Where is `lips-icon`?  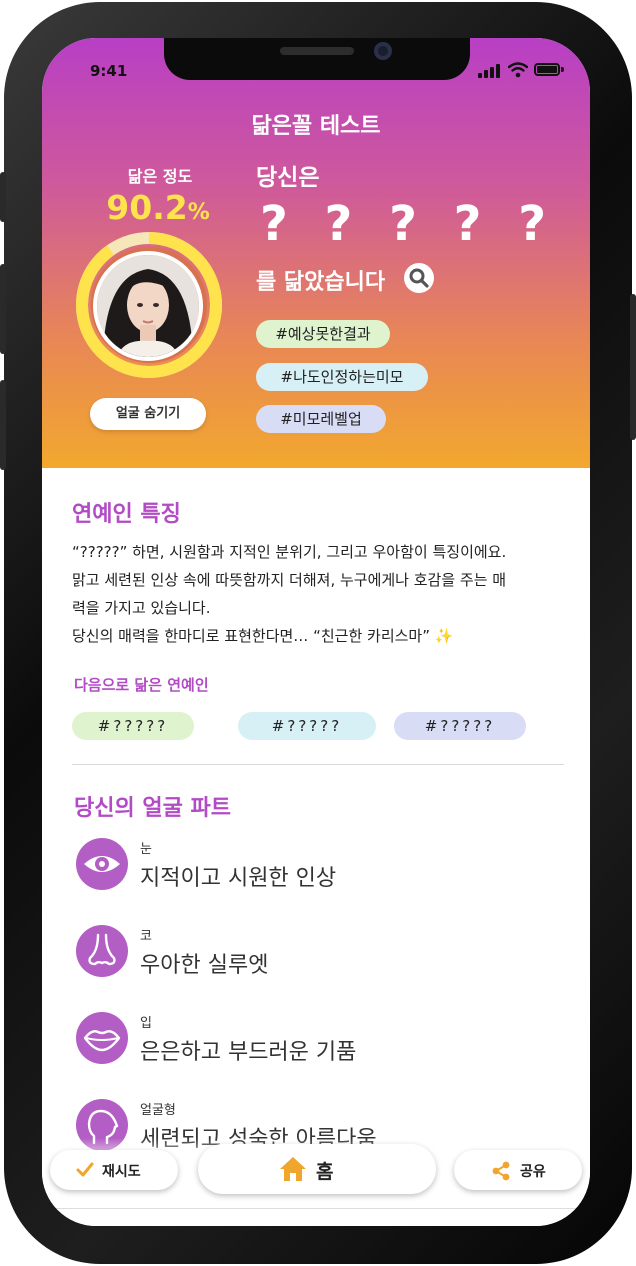 lips-icon is located at coordinates (102, 1041).